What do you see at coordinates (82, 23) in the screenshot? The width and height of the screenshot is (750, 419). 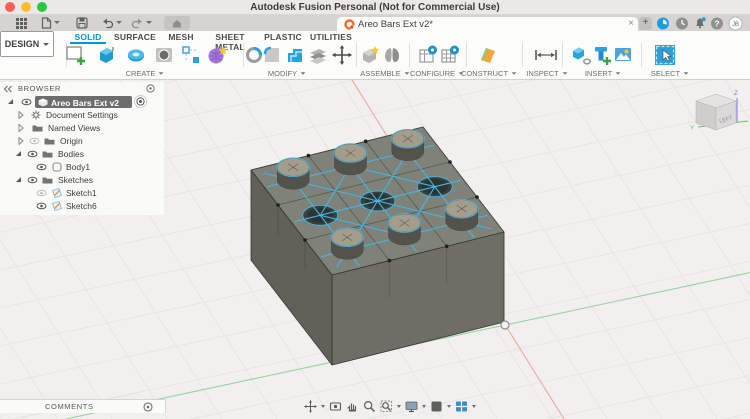 I see `save-button` at bounding box center [82, 23].